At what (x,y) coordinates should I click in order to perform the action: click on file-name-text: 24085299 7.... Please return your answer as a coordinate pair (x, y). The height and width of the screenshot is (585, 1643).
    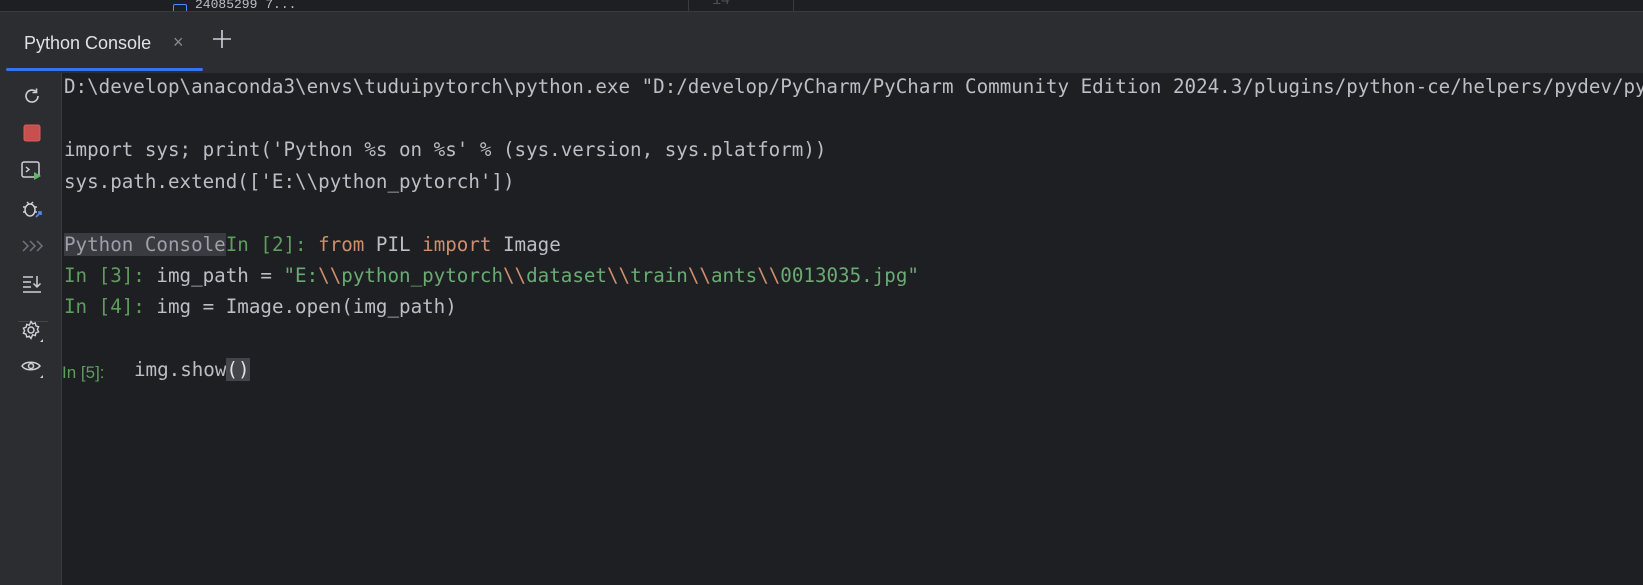
    Looking at the image, I should click on (246, 5).